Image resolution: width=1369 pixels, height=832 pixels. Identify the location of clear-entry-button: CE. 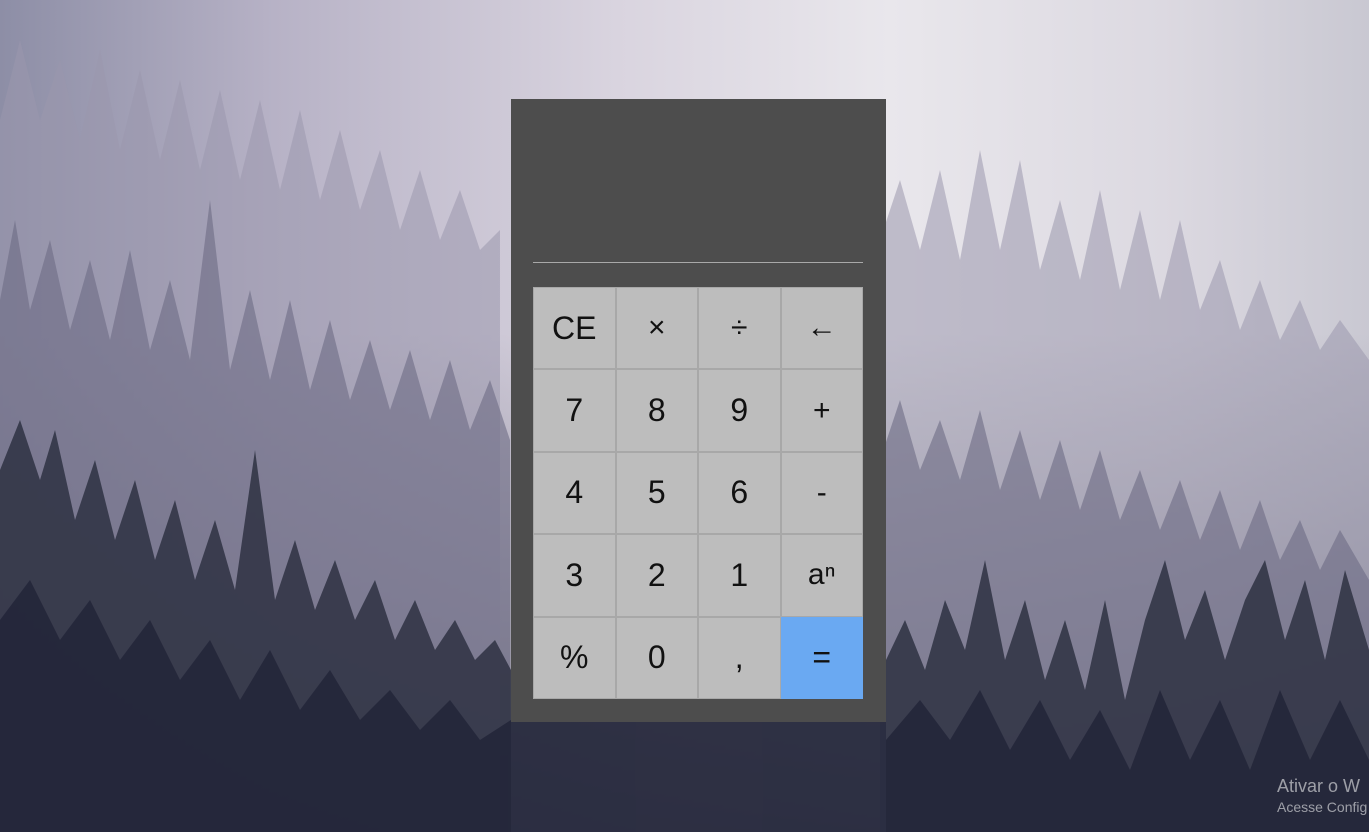
(574, 328).